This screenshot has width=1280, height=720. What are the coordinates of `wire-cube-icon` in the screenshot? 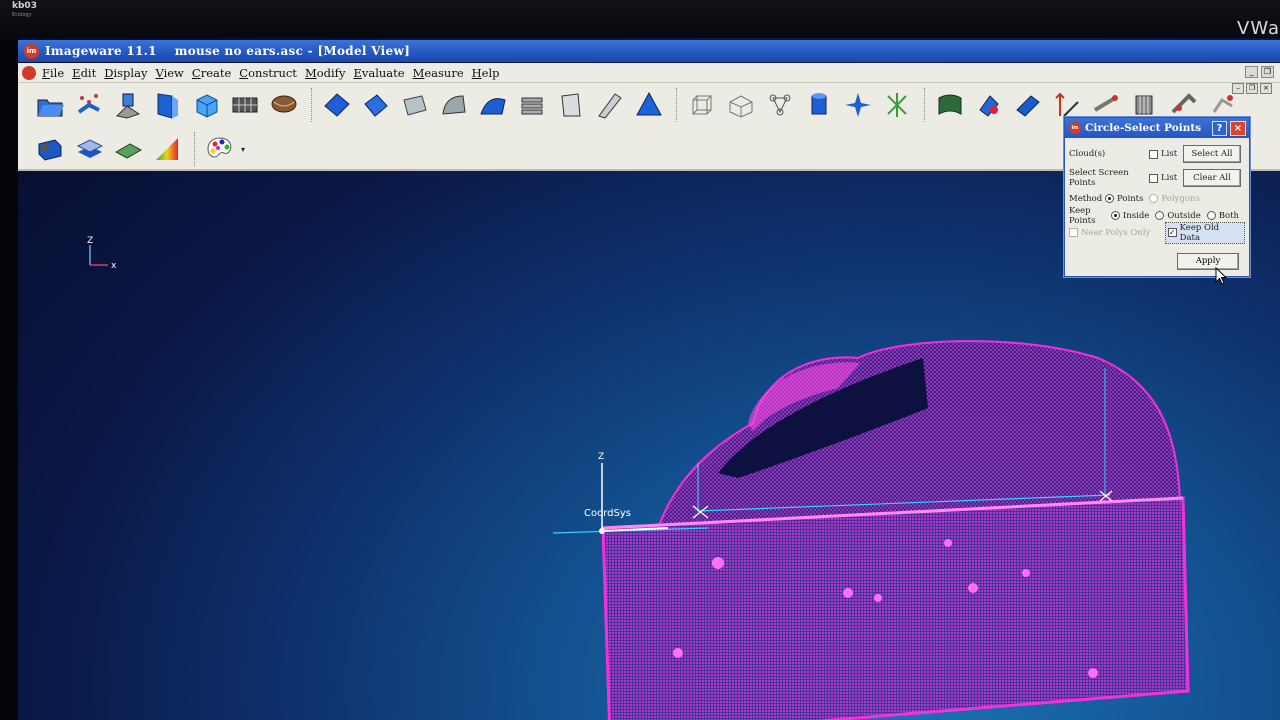 It's located at (702, 105).